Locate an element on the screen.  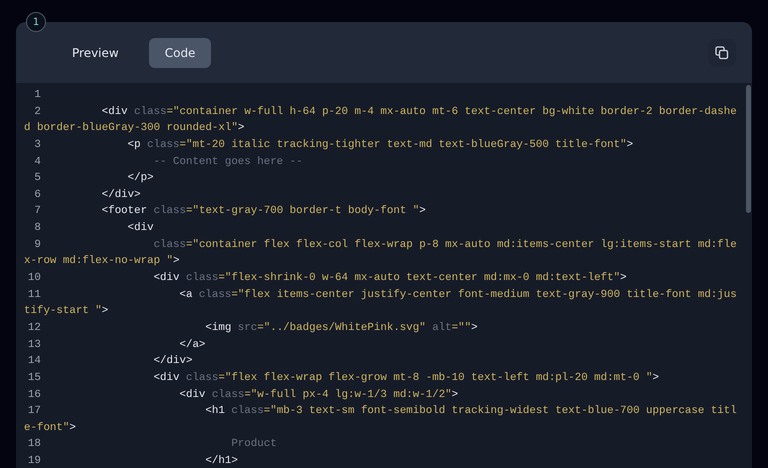
line-number: 10 is located at coordinates (34, 278).